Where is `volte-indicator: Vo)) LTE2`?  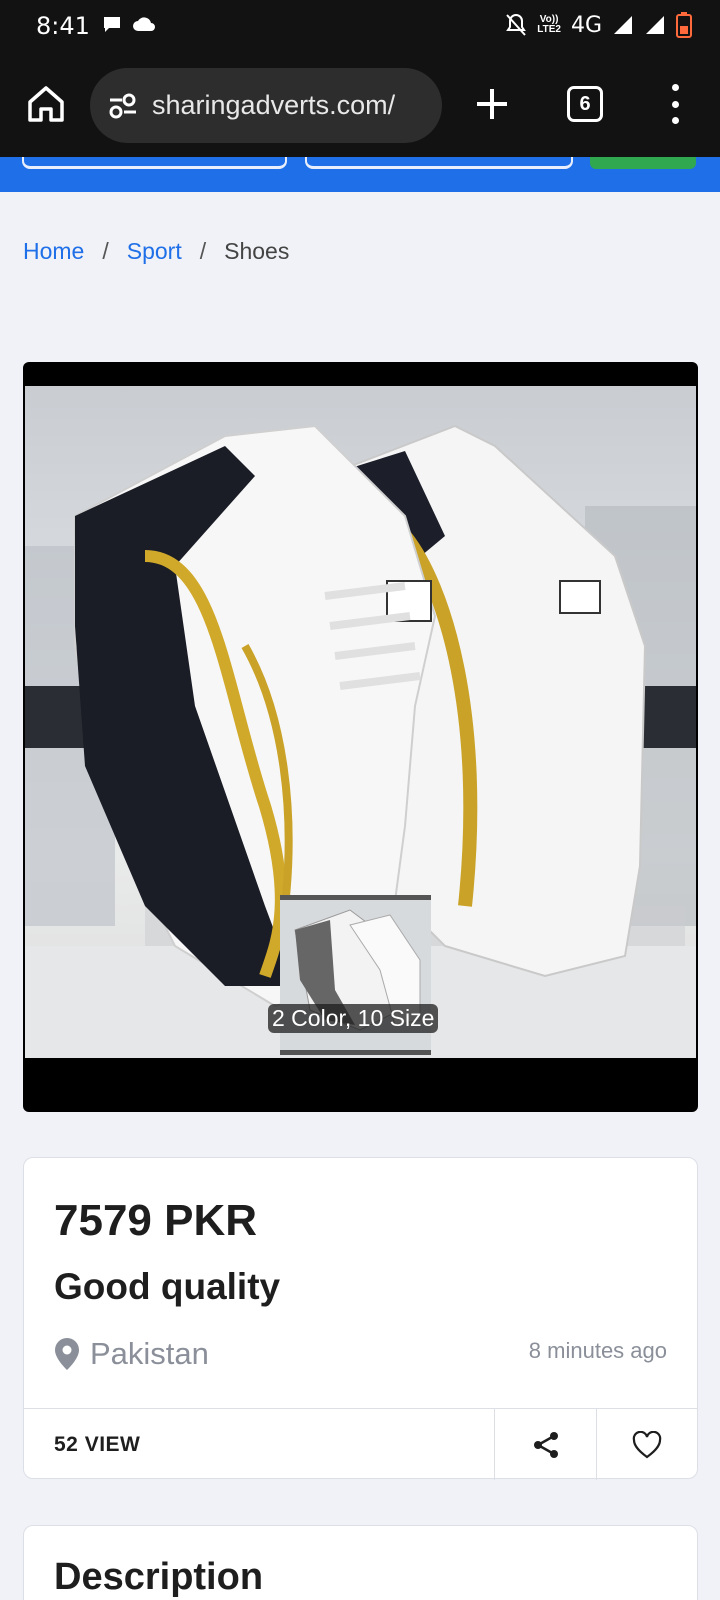
volte-indicator: Vo)) LTE2 is located at coordinates (549, 25).